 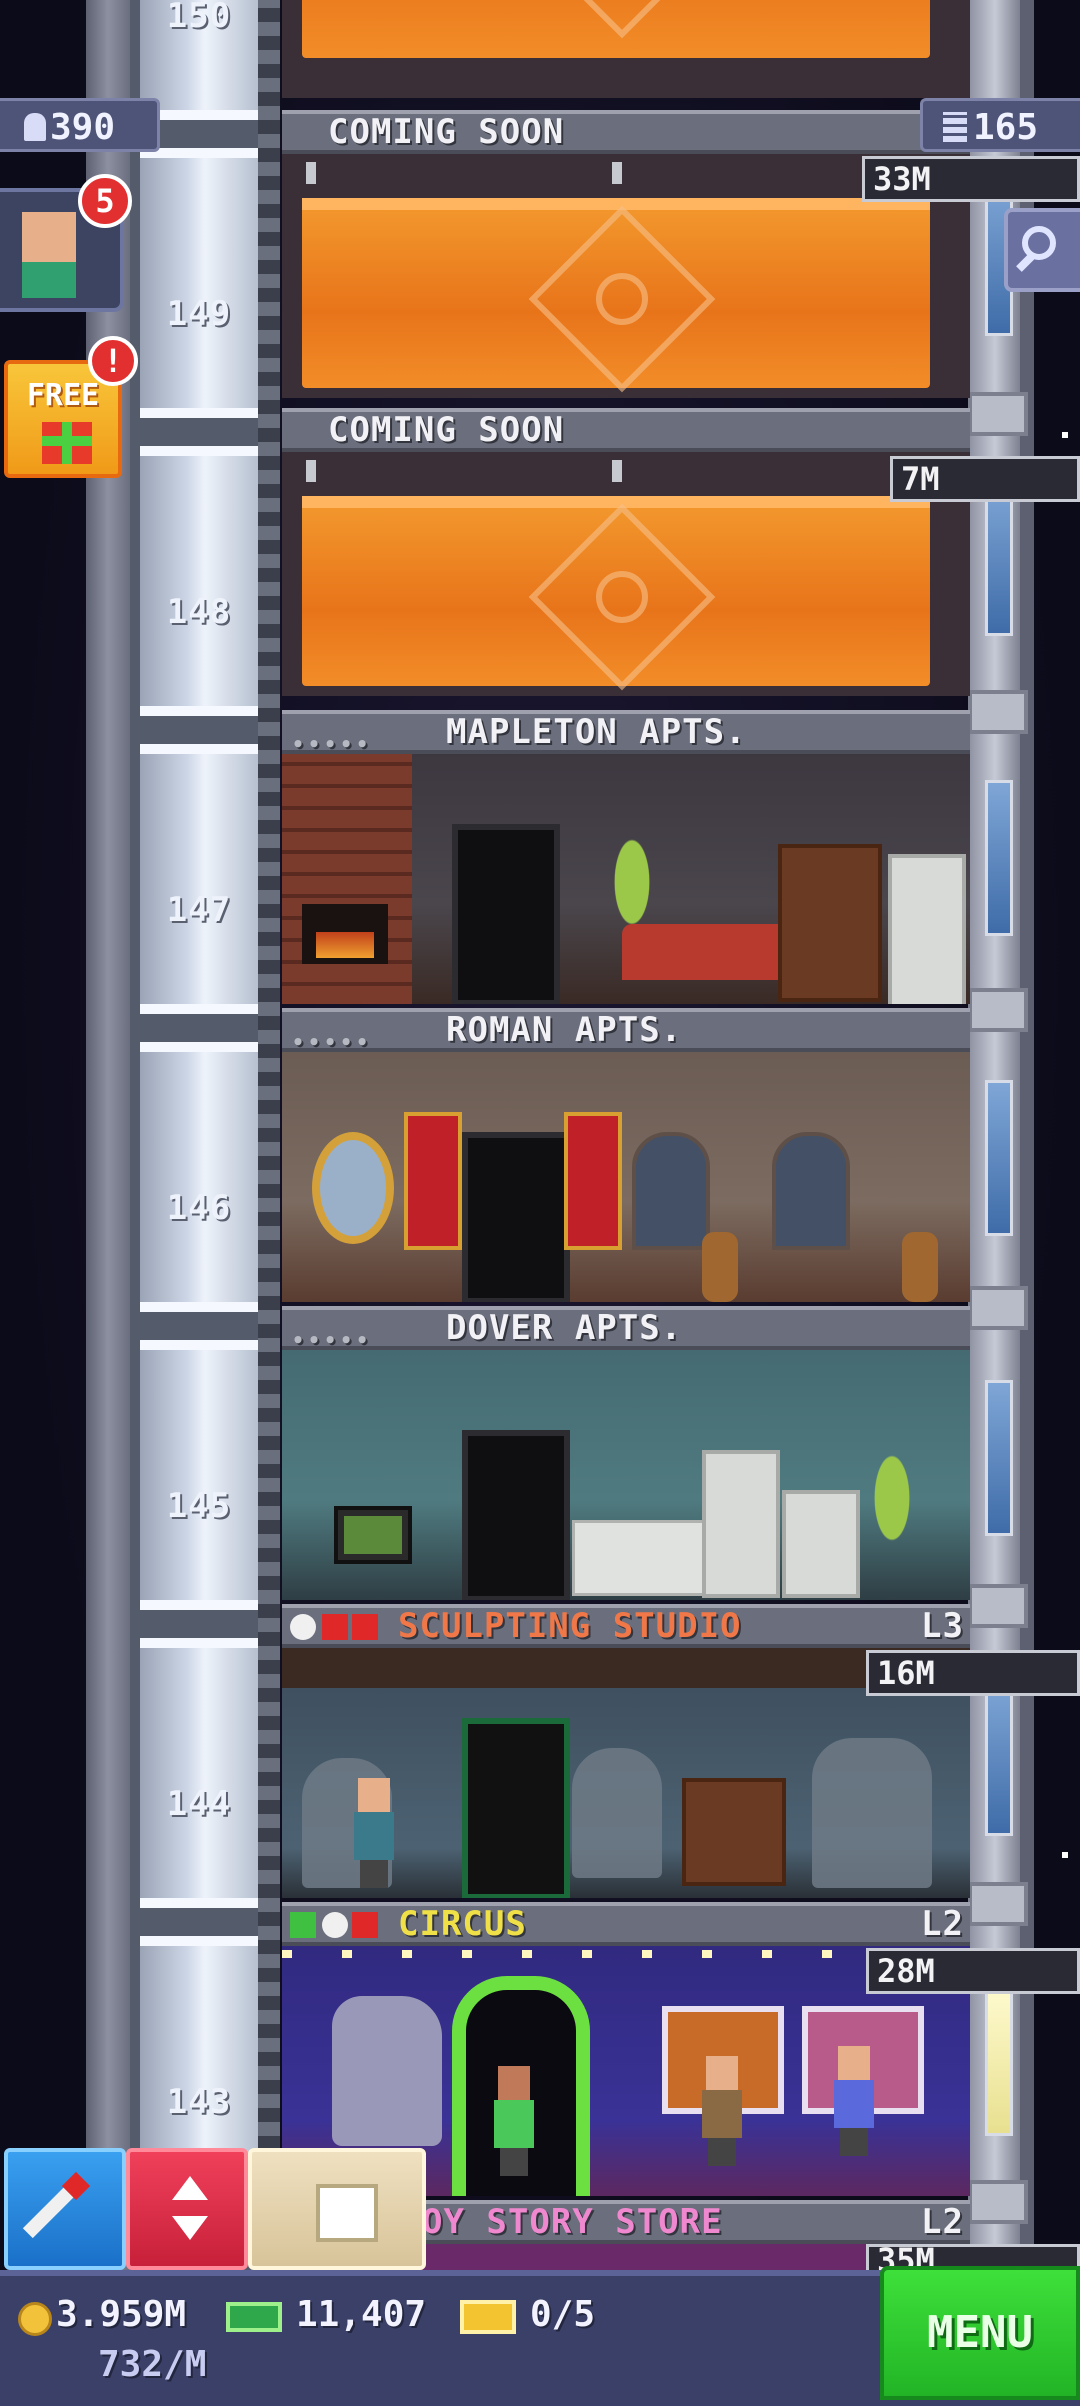 What do you see at coordinates (121, 2314) in the screenshot?
I see `coins-value: 3.959M` at bounding box center [121, 2314].